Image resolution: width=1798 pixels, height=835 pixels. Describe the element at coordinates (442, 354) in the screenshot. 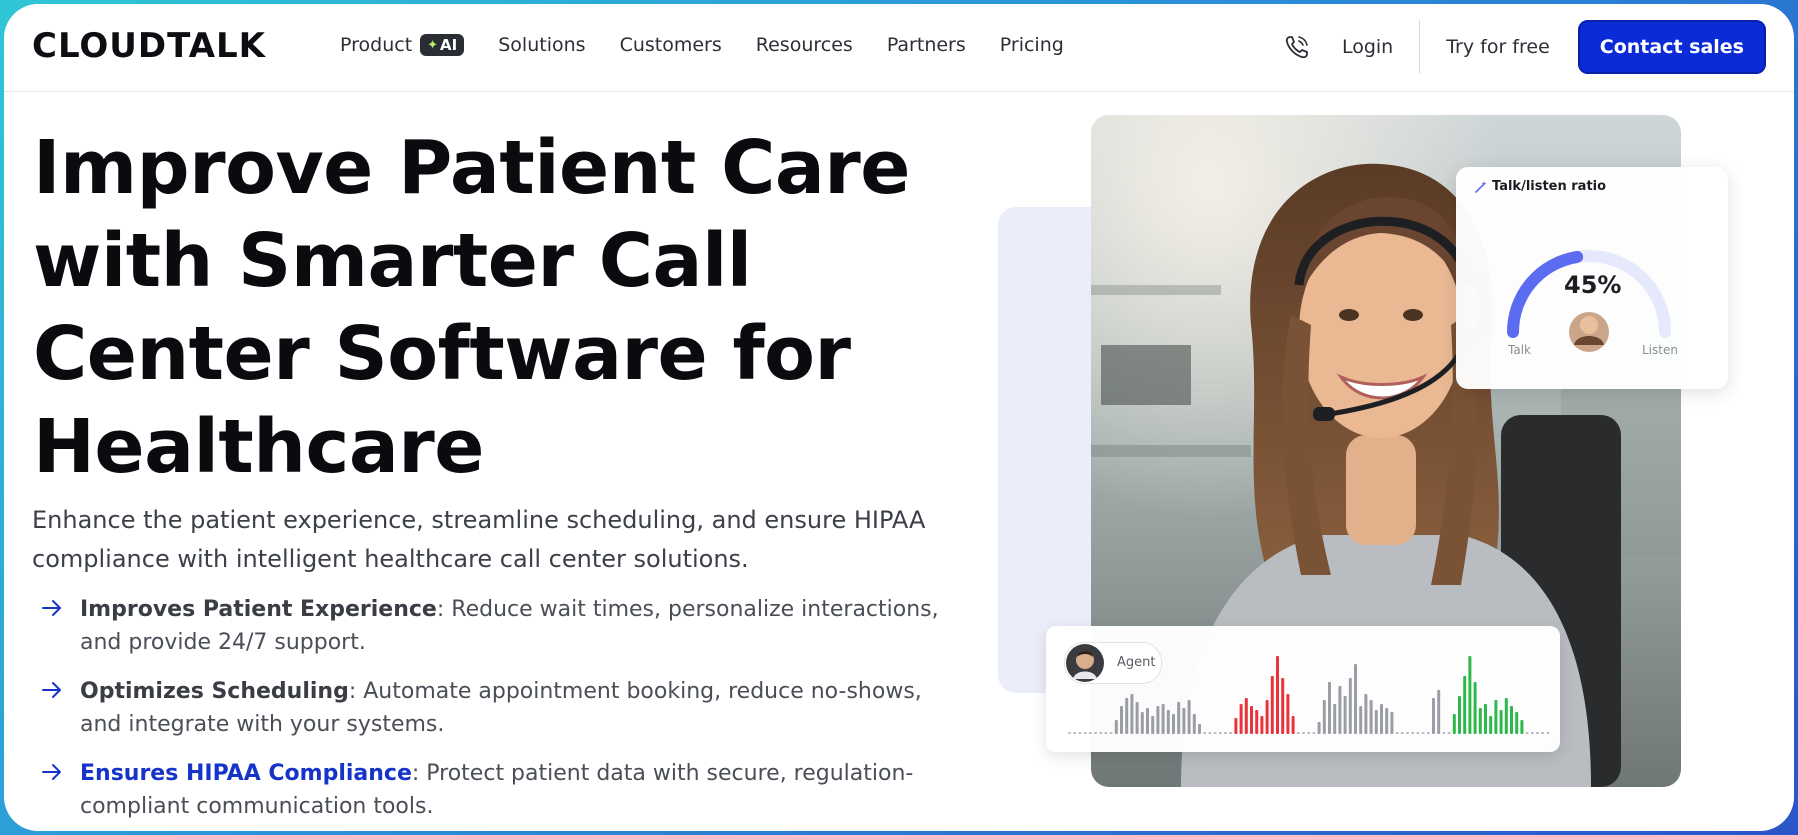

I see `headline-line: Center Software for` at that location.